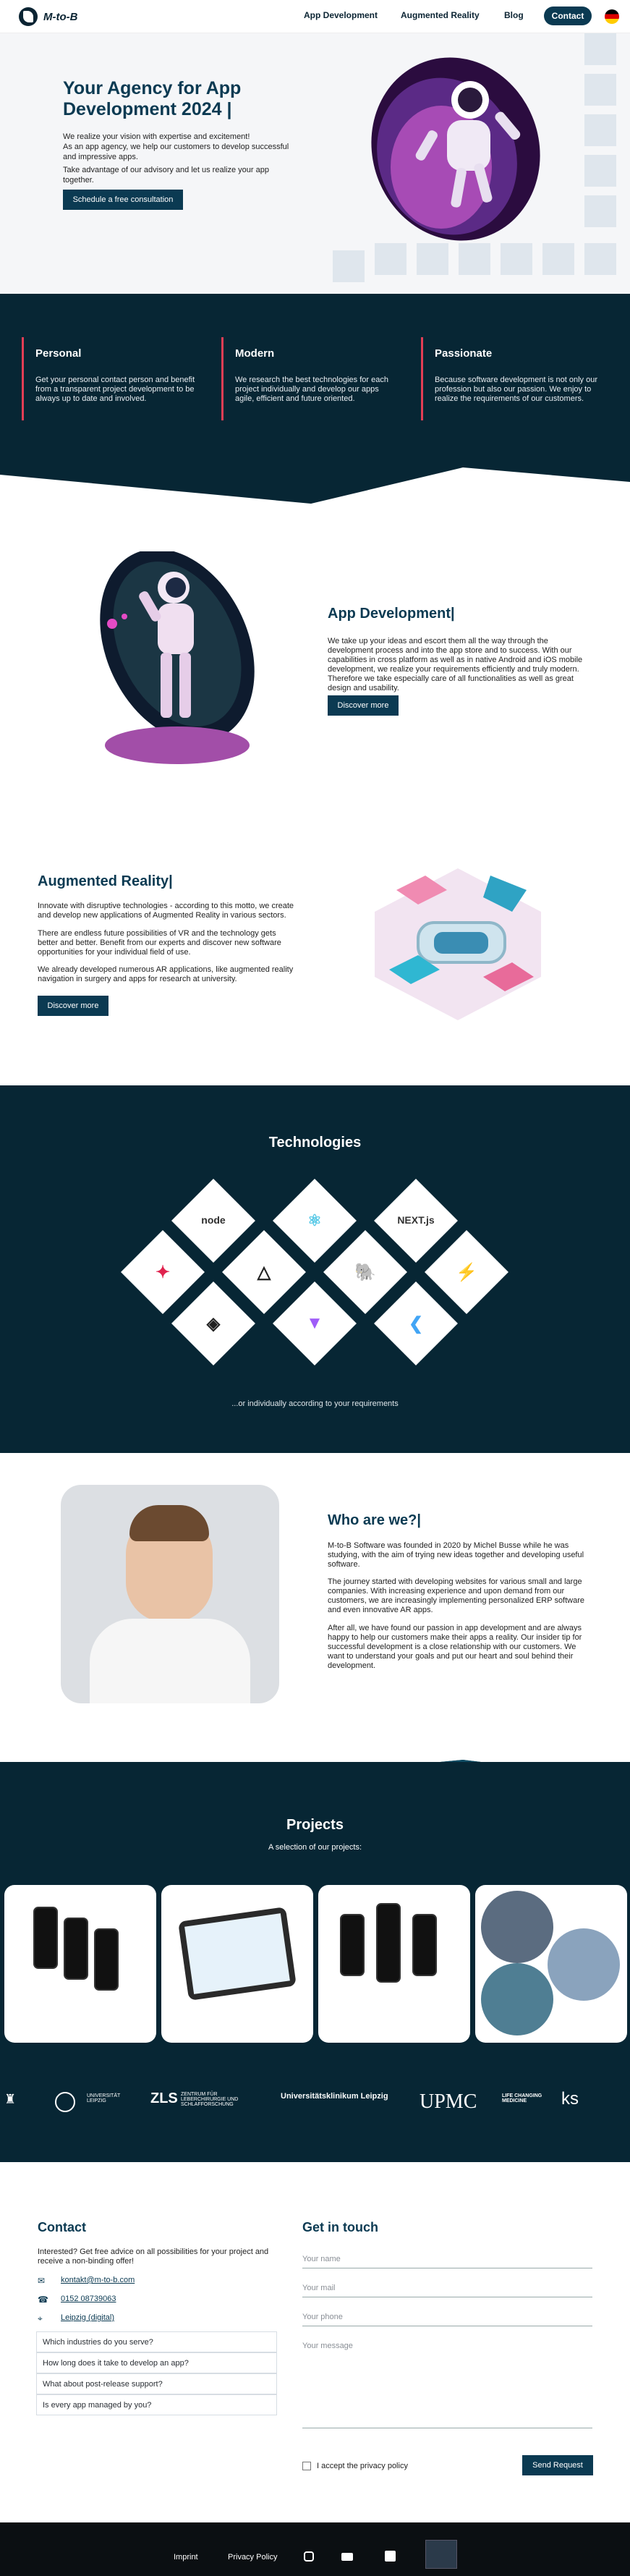 Image resolution: width=630 pixels, height=2576 pixels. I want to click on vite-icon: ▼, so click(314, 1323).